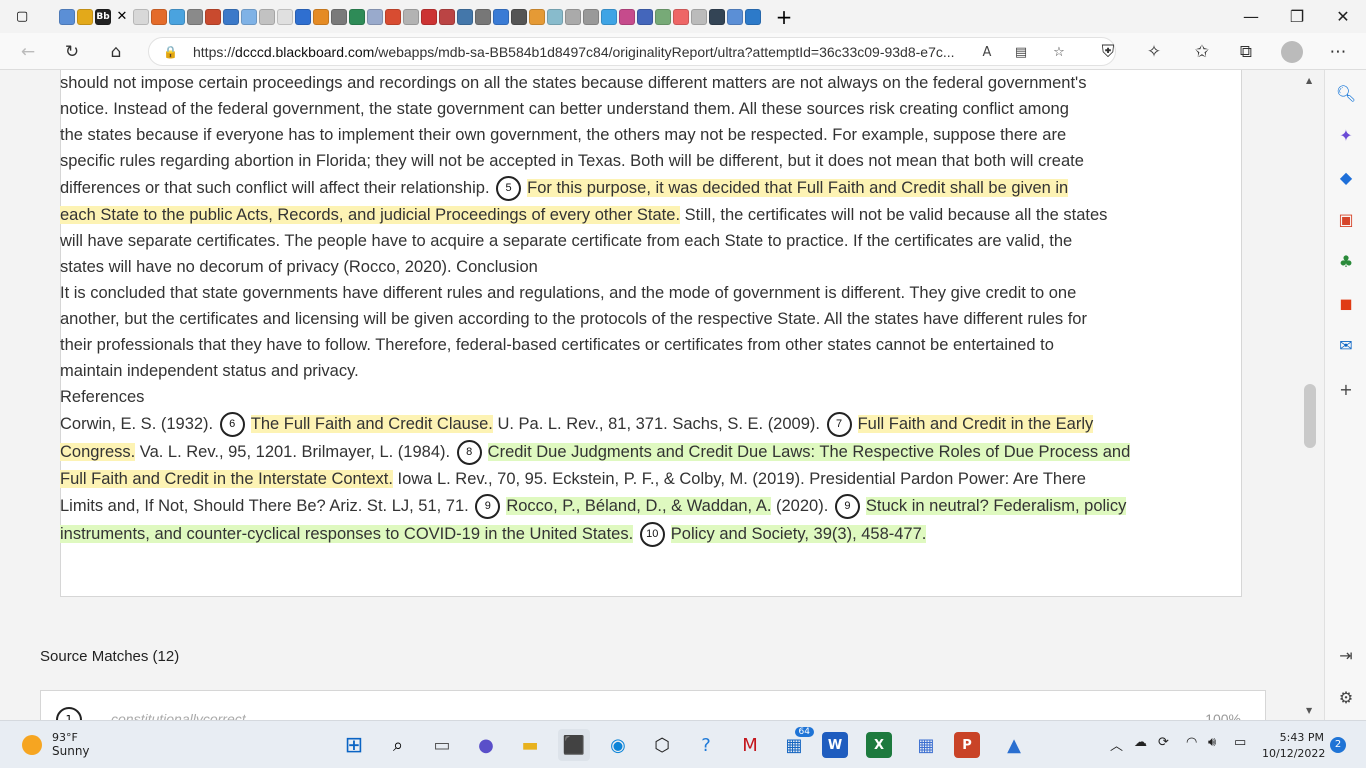  What do you see at coordinates (1297, 16) in the screenshot?
I see `restore-button: ❐` at bounding box center [1297, 16].